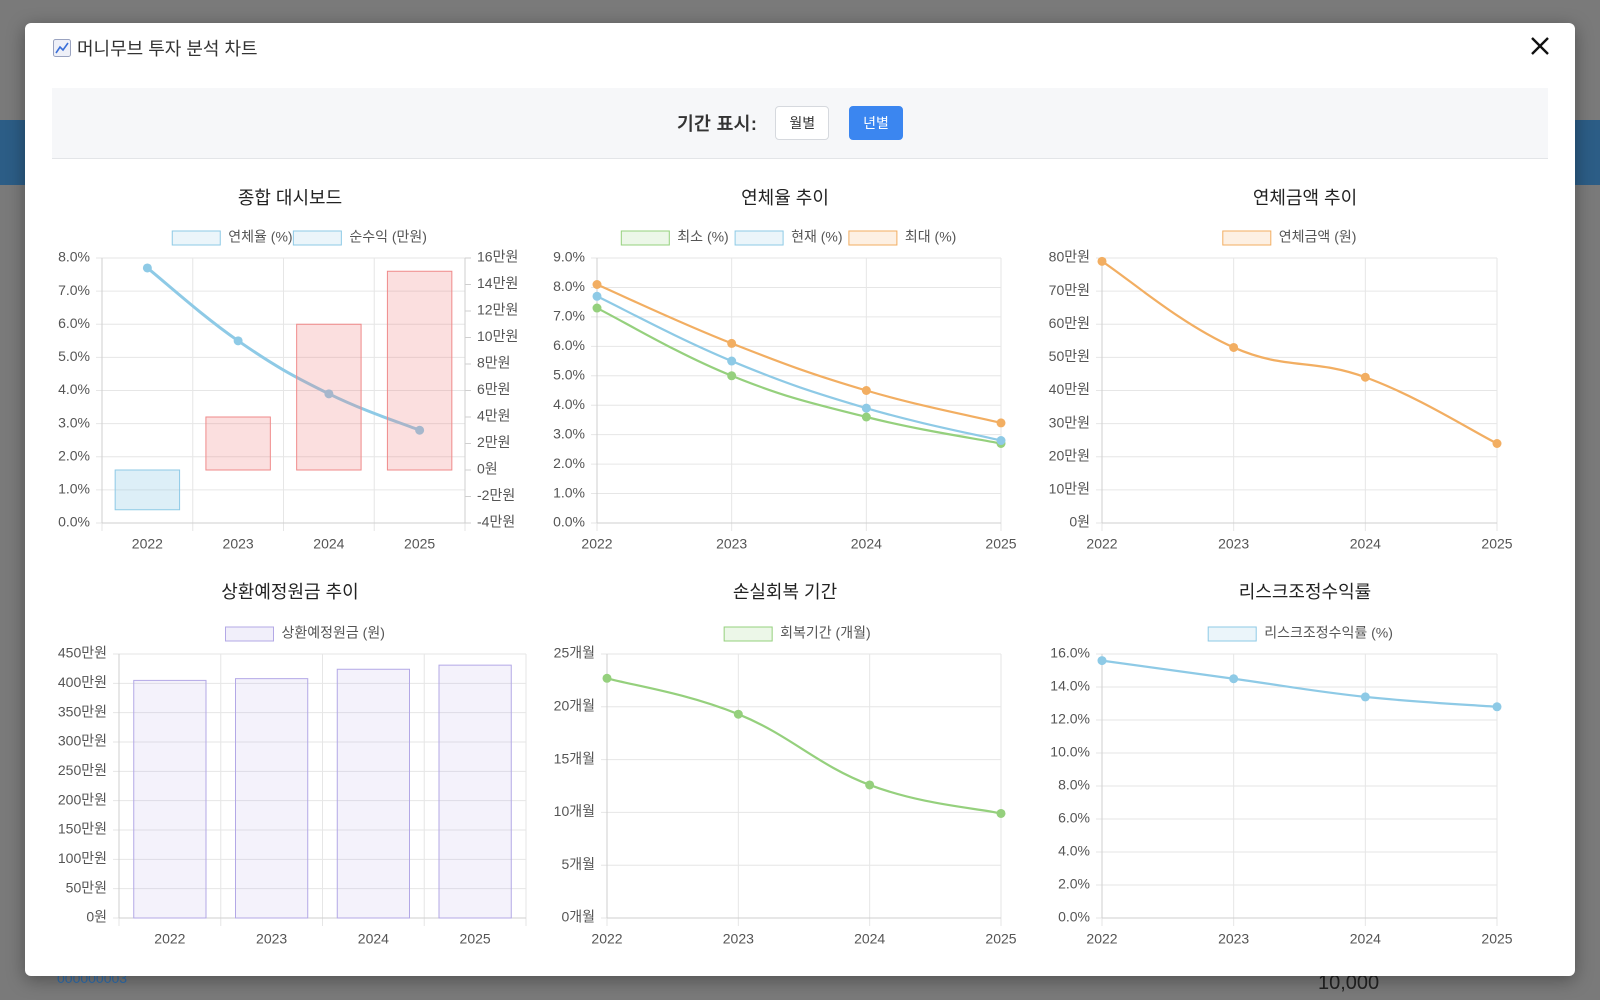 This screenshot has height=1000, width=1600. I want to click on y-tick-label: 4.0%, so click(1074, 851).